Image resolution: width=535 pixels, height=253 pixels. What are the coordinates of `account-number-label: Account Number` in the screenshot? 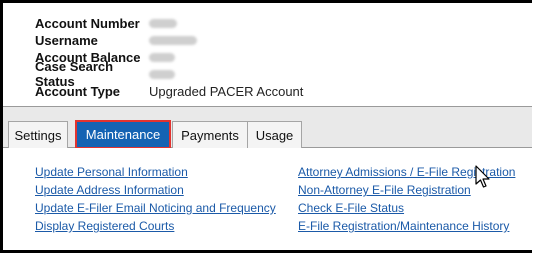 It's located at (87, 23).